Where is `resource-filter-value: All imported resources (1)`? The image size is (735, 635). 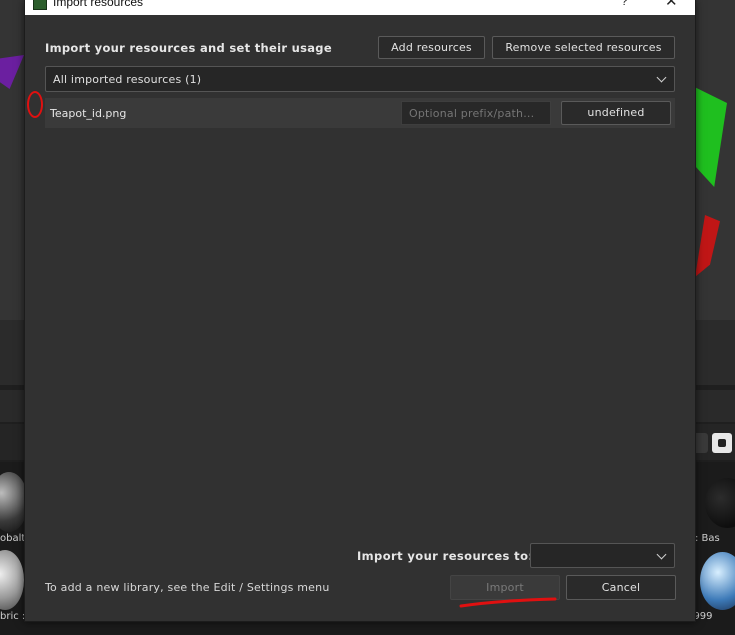 resource-filter-value: All imported resources (1) is located at coordinates (127, 79).